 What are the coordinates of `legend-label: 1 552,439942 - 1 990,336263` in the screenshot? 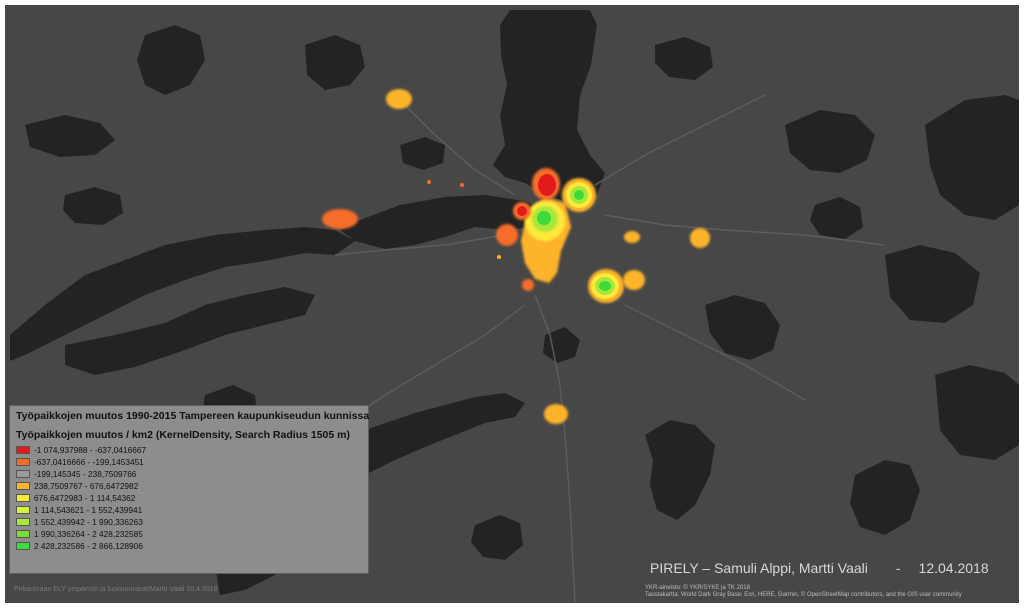 It's located at (88, 522).